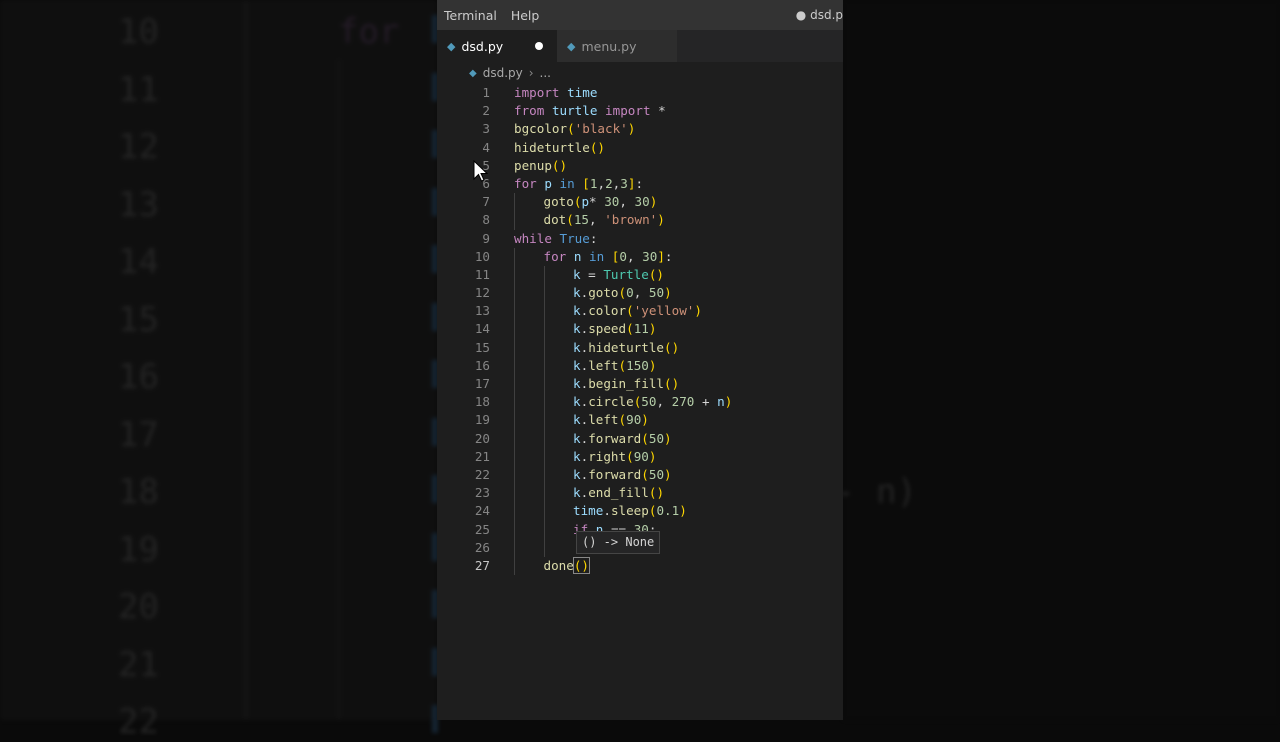 This screenshot has width=1280, height=742. Describe the element at coordinates (555, 93) in the screenshot. I see `code-text: import time` at that location.